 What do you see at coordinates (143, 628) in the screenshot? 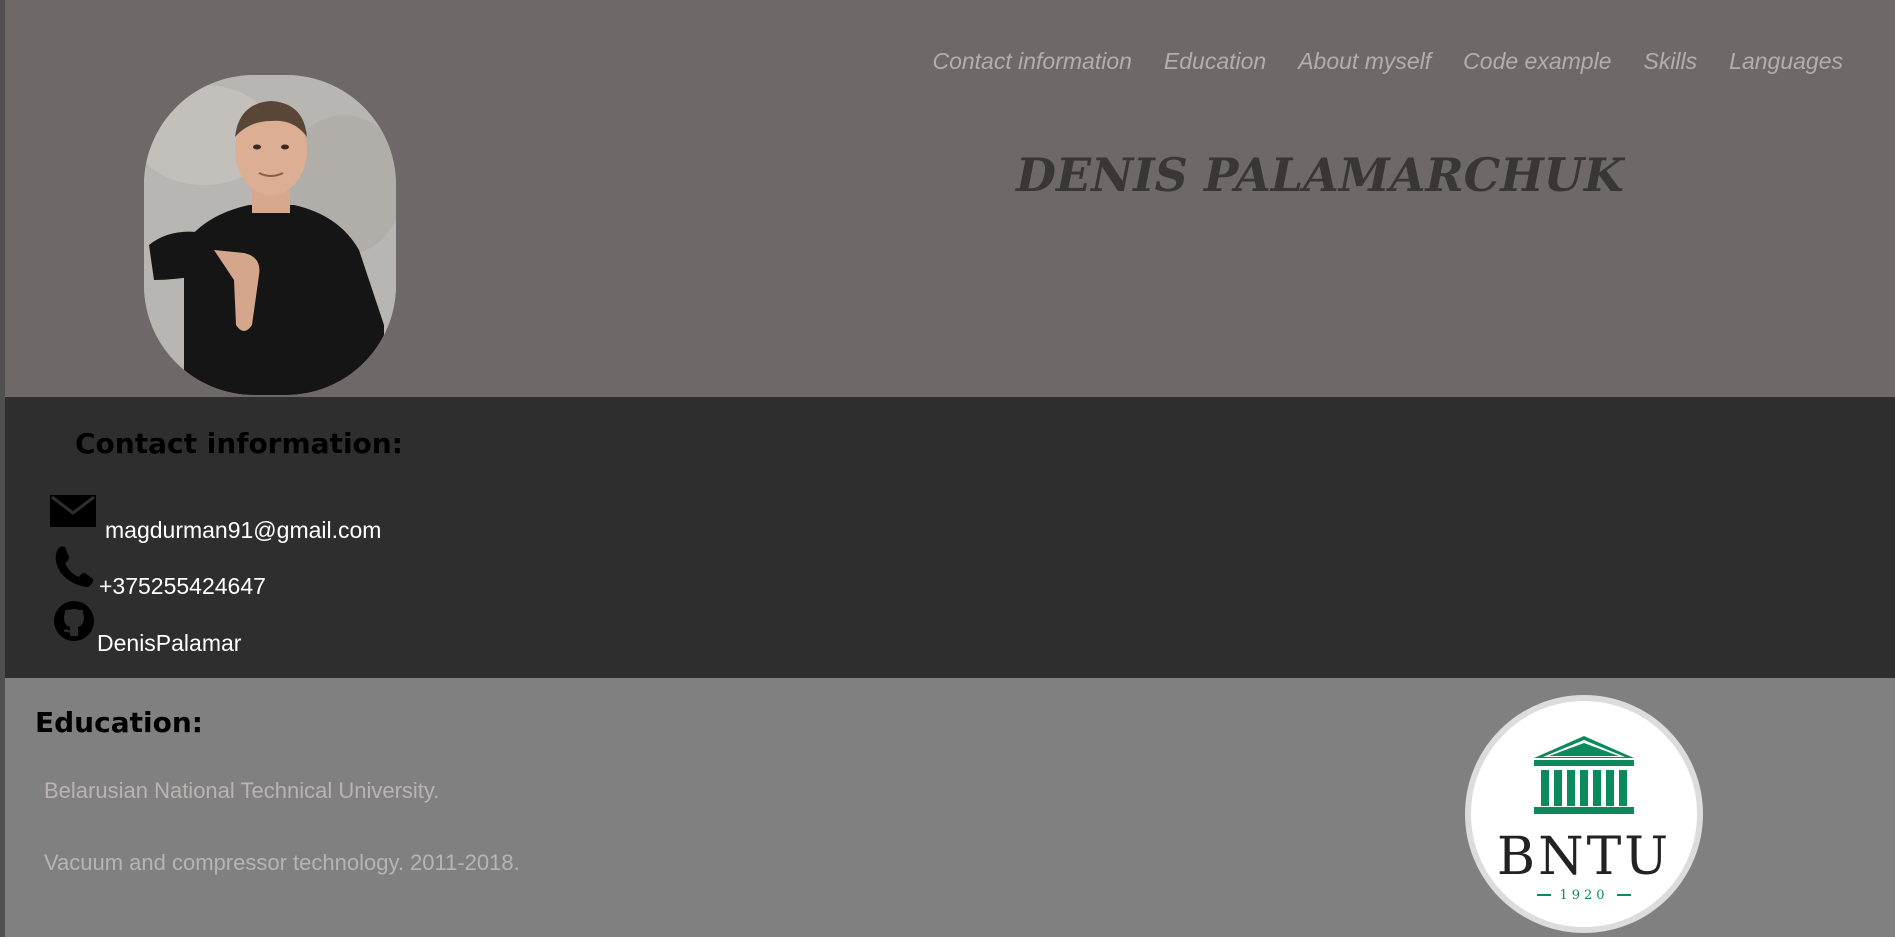
I see `contact-github-row: DenisPalamar` at bounding box center [143, 628].